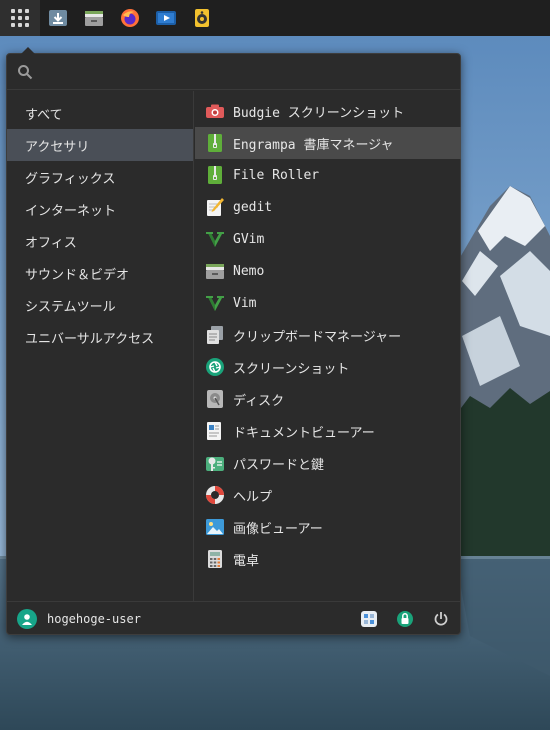 Image resolution: width=550 pixels, height=730 pixels. I want to click on settings-button, so click(369, 619).